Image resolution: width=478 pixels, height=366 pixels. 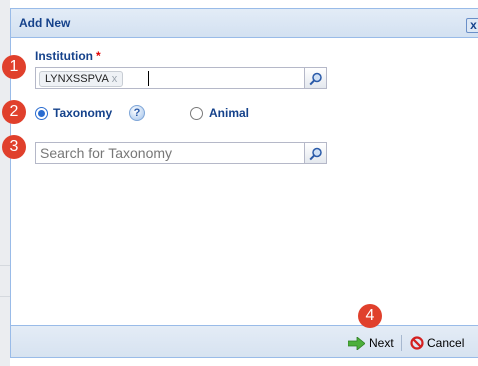 What do you see at coordinates (370, 316) in the screenshot?
I see `step-callout-4: 4` at bounding box center [370, 316].